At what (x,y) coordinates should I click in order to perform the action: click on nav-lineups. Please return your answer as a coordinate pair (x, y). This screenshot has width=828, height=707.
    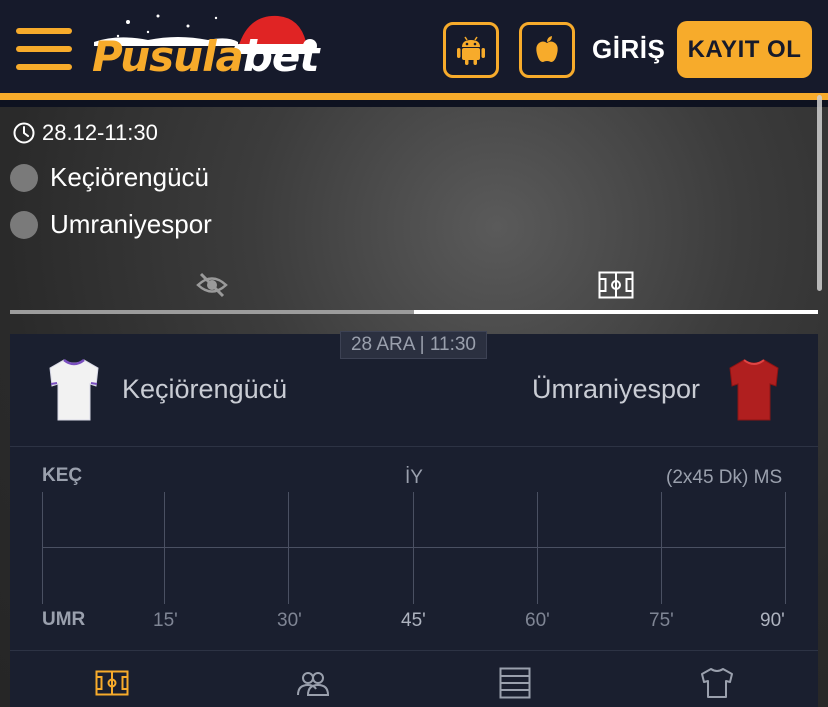
    Looking at the image, I should click on (313, 683).